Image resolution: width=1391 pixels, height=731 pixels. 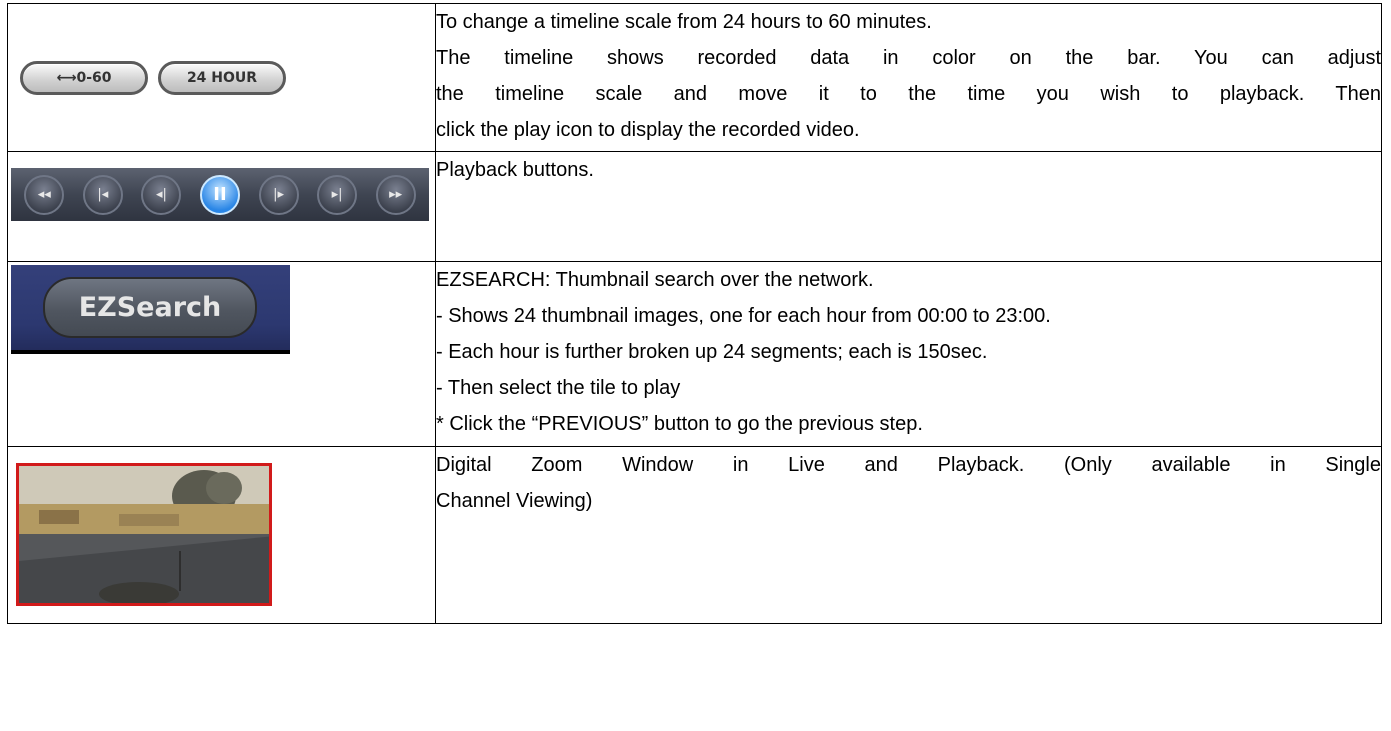 I want to click on ezsearch-cell: EZSearch, so click(x=221, y=354).